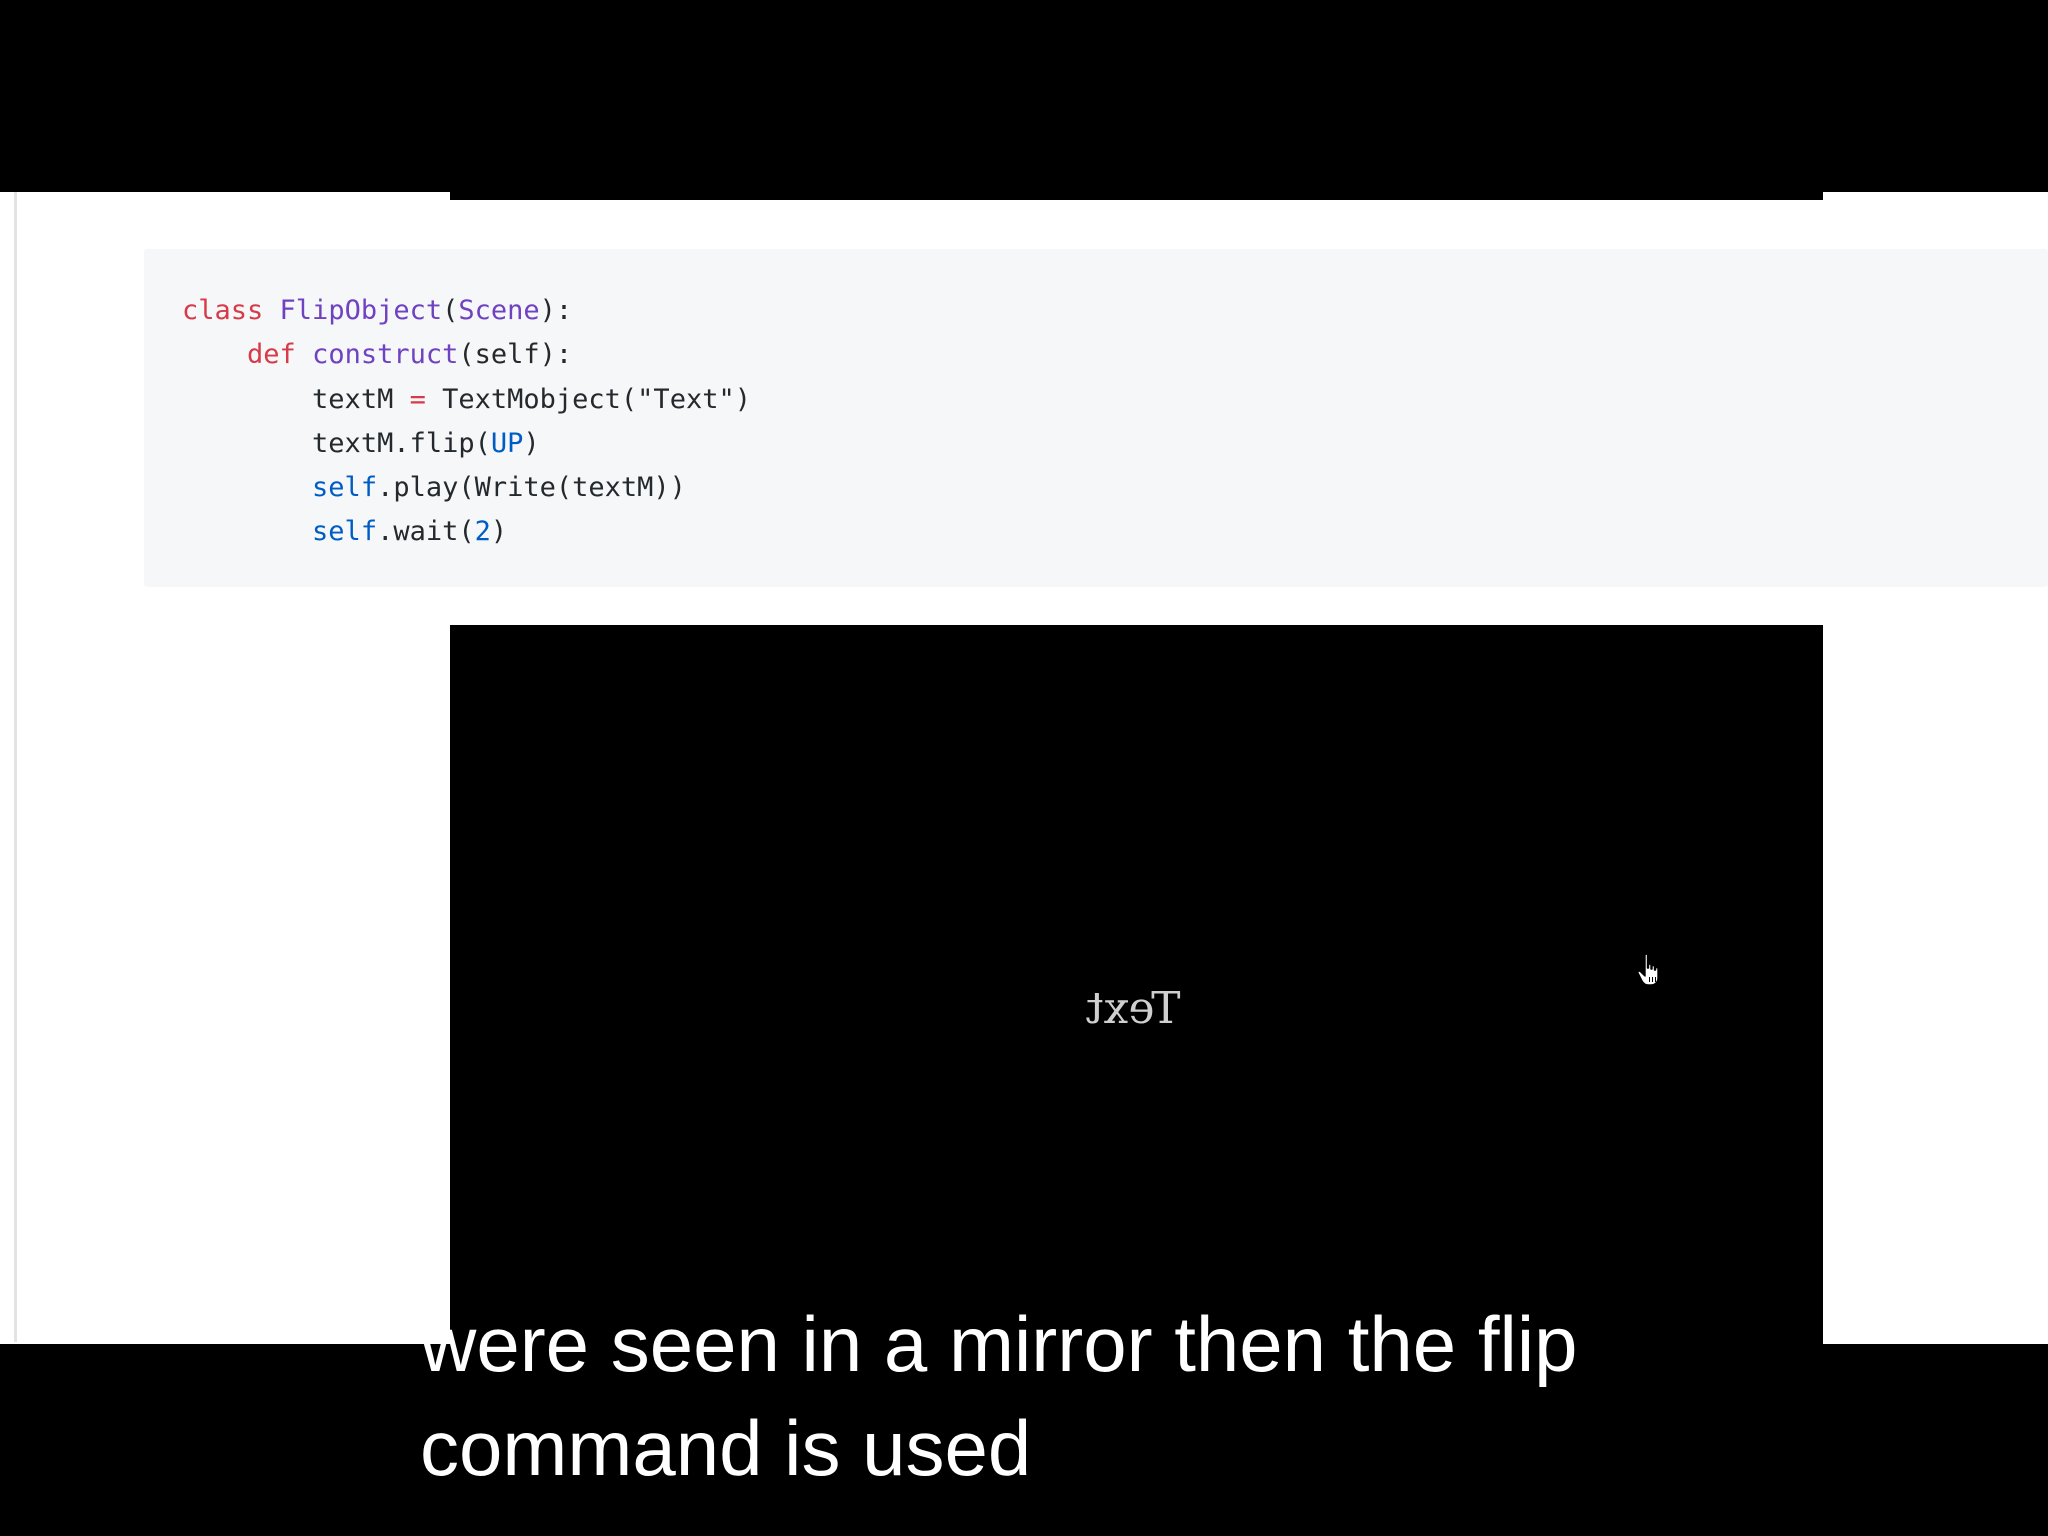 This screenshot has width=2048, height=1536. What do you see at coordinates (1133, 1008) in the screenshot?
I see `mirrored-text: Text` at bounding box center [1133, 1008].